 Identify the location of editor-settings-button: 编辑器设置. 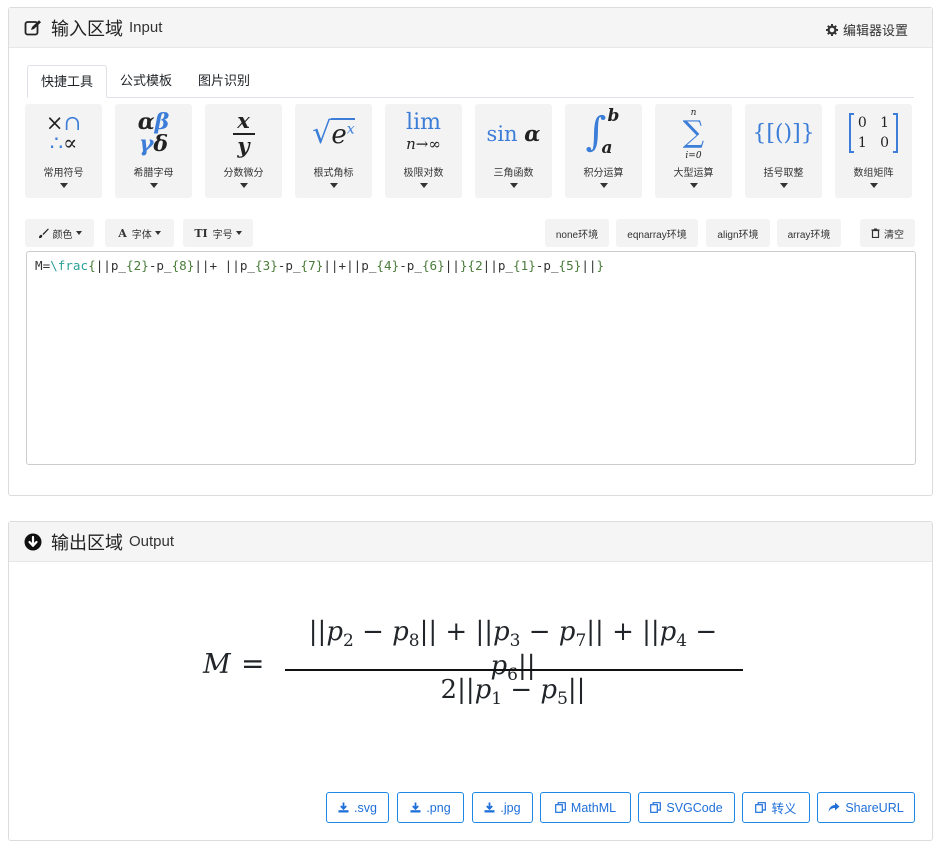
(866, 29).